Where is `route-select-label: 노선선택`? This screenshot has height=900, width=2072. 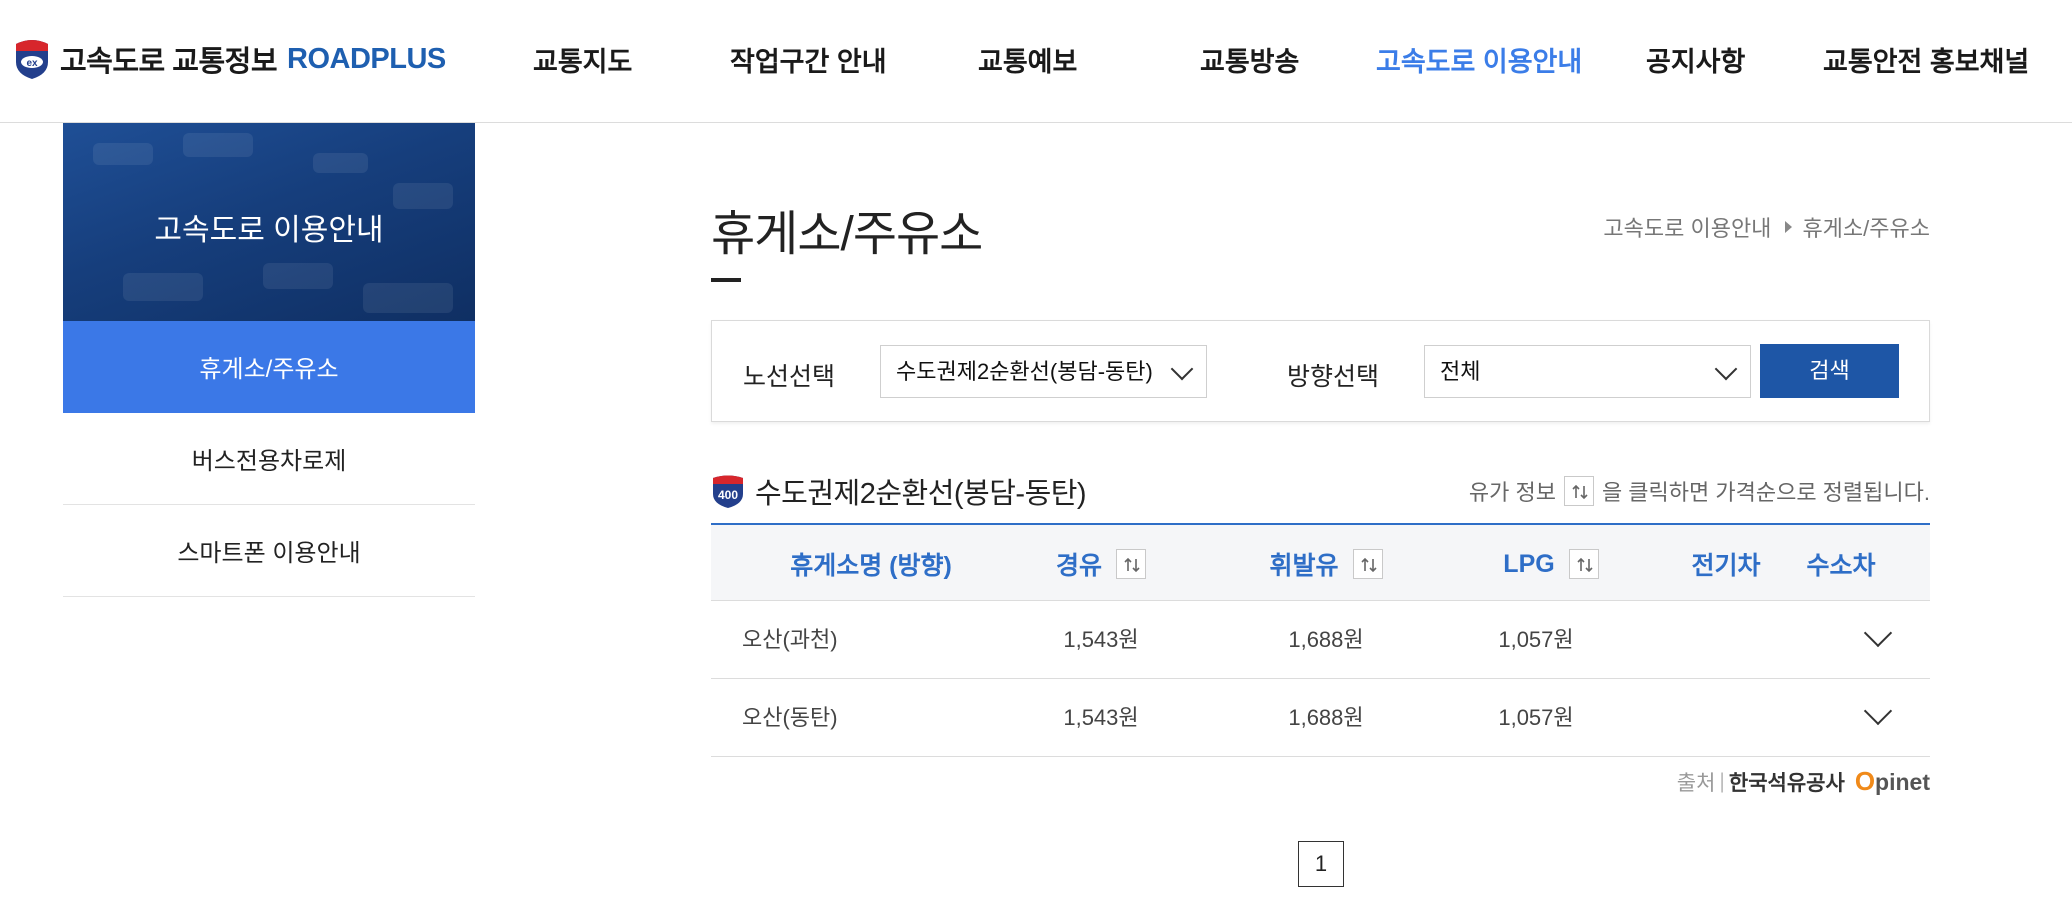
route-select-label: 노선선택 is located at coordinates (789, 377).